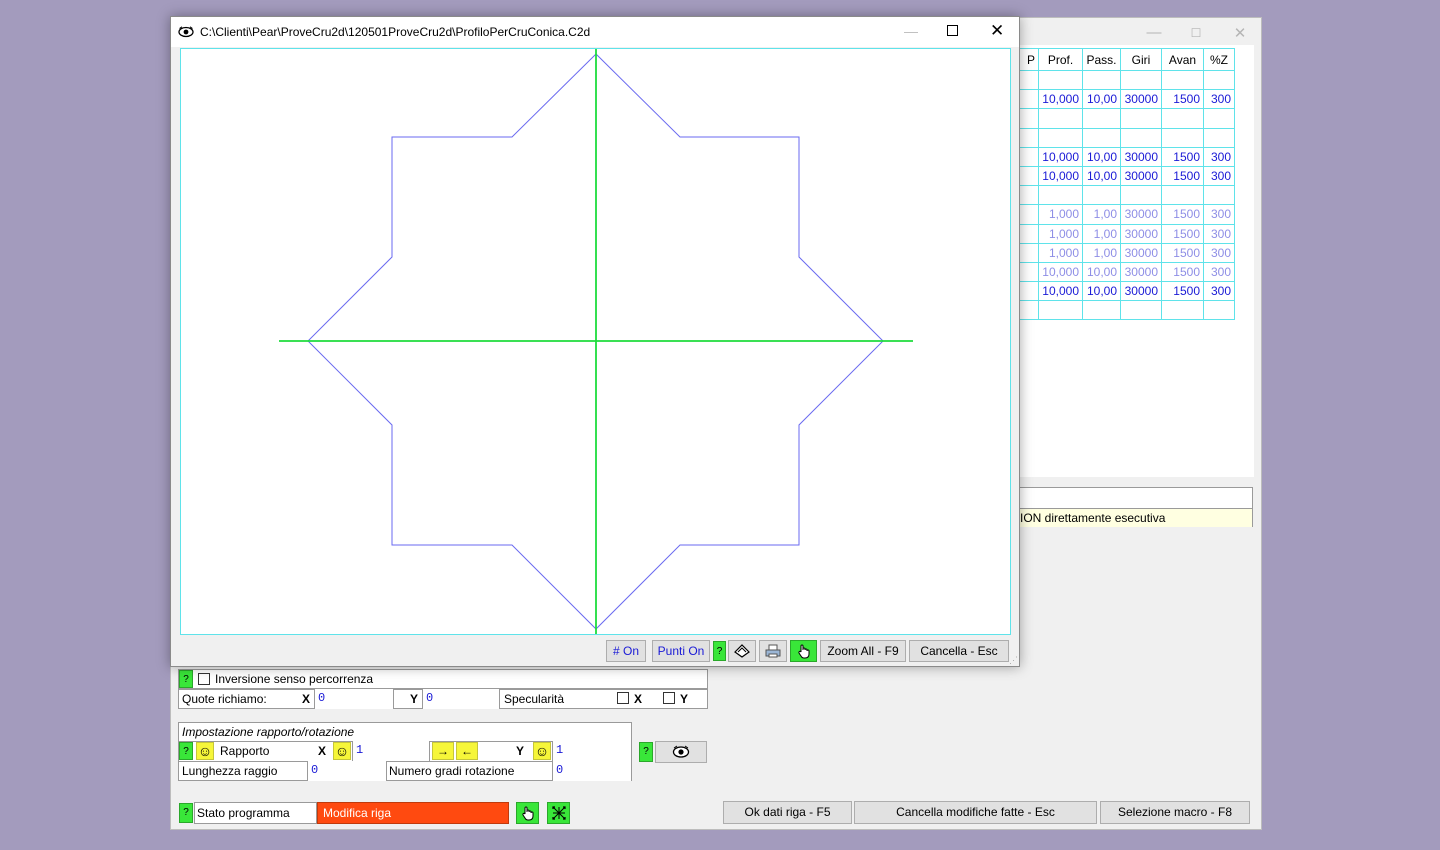 This screenshot has width=1440, height=850. I want to click on column-header: Pass., so click(1101, 59).